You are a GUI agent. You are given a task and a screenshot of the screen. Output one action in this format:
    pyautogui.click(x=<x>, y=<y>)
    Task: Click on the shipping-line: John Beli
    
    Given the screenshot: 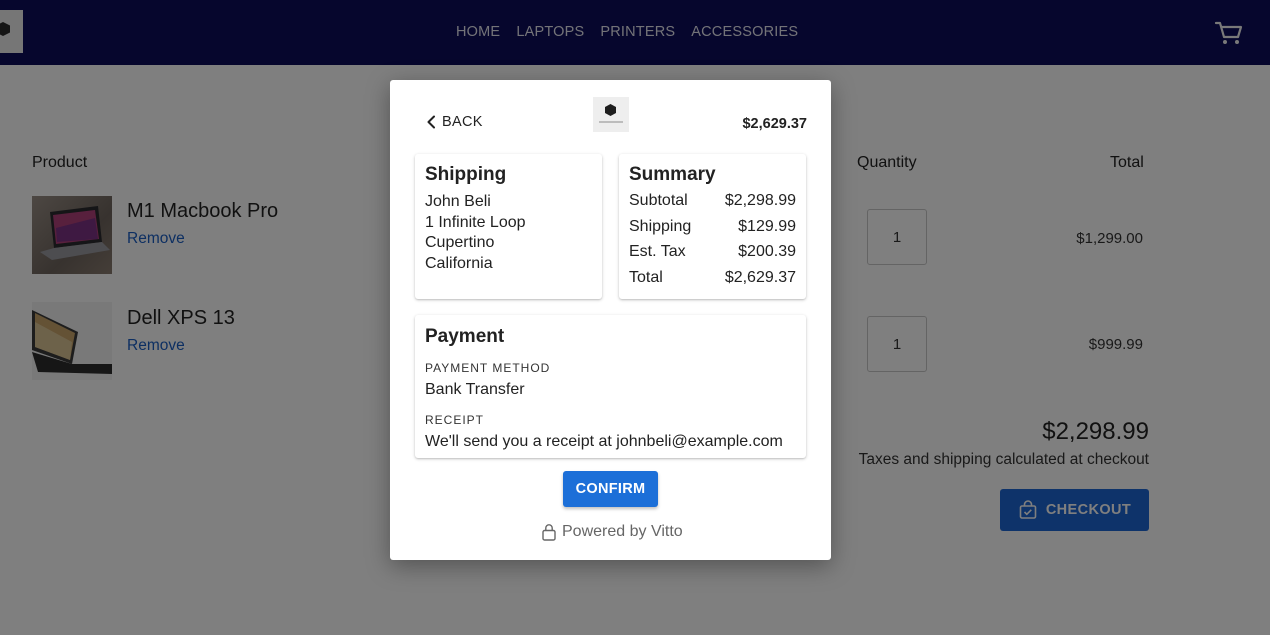 What is the action you would take?
    pyautogui.click(x=458, y=201)
    